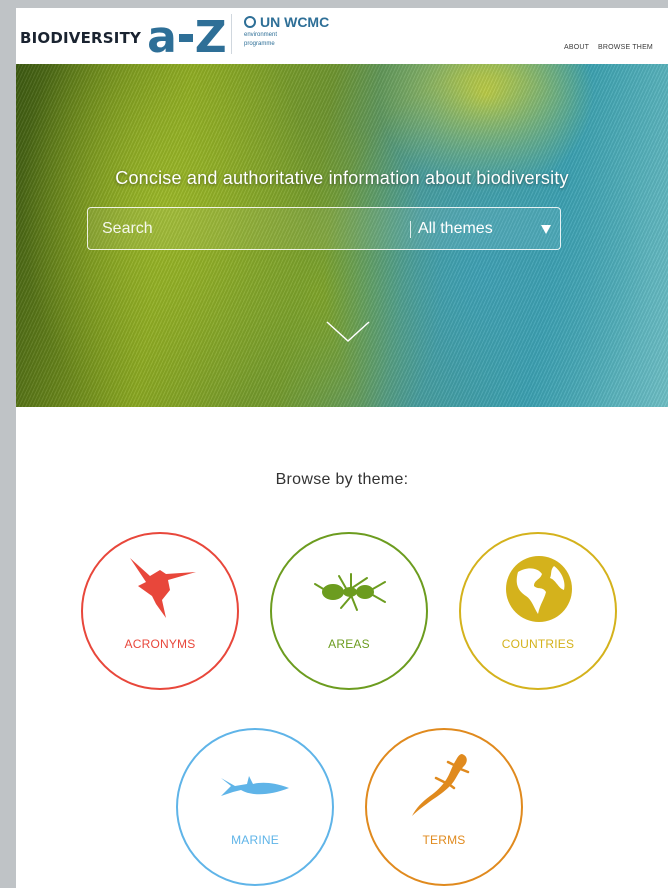 The image size is (668, 888). I want to click on ant-icon, so click(350, 592).